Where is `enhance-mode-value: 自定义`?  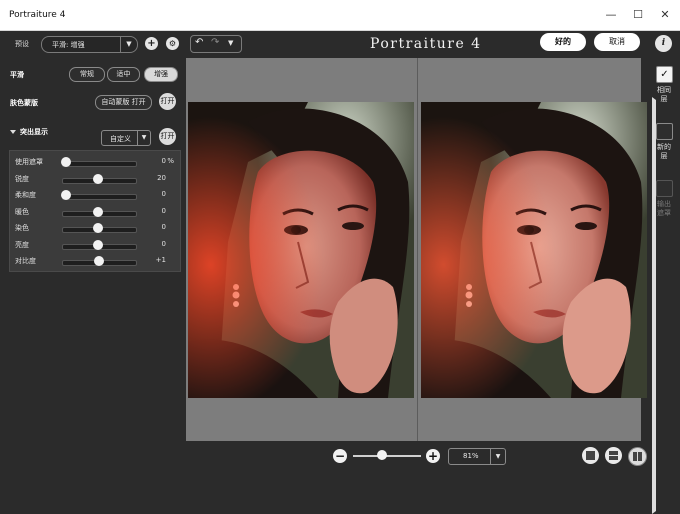 enhance-mode-value: 自定义 is located at coordinates (120, 139).